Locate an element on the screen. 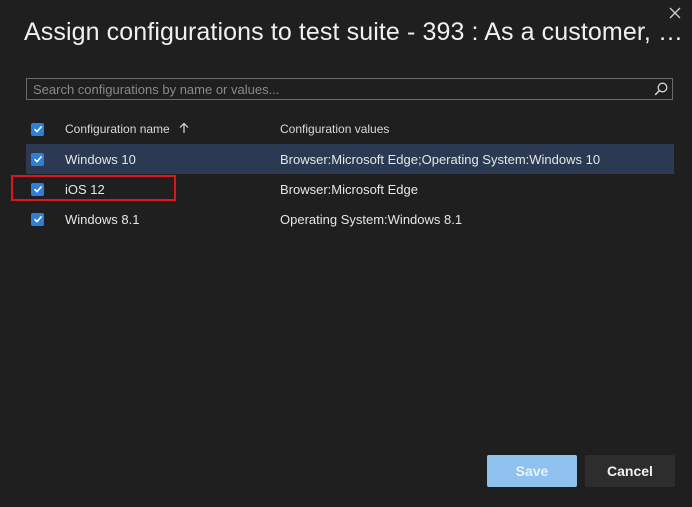  search-box is located at coordinates (349, 89).